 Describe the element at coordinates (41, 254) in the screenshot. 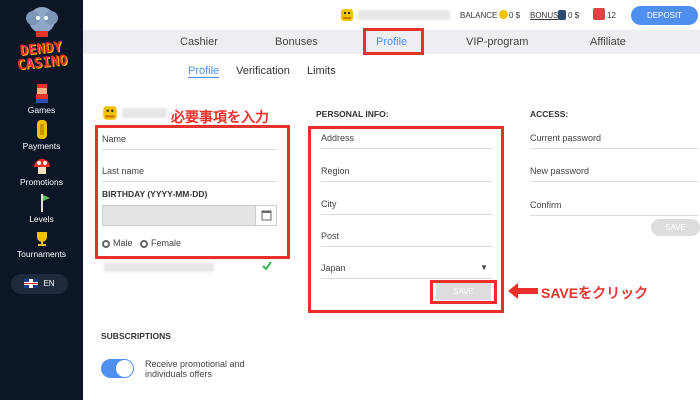

I see `sidebar-item-label: Tournaments` at that location.